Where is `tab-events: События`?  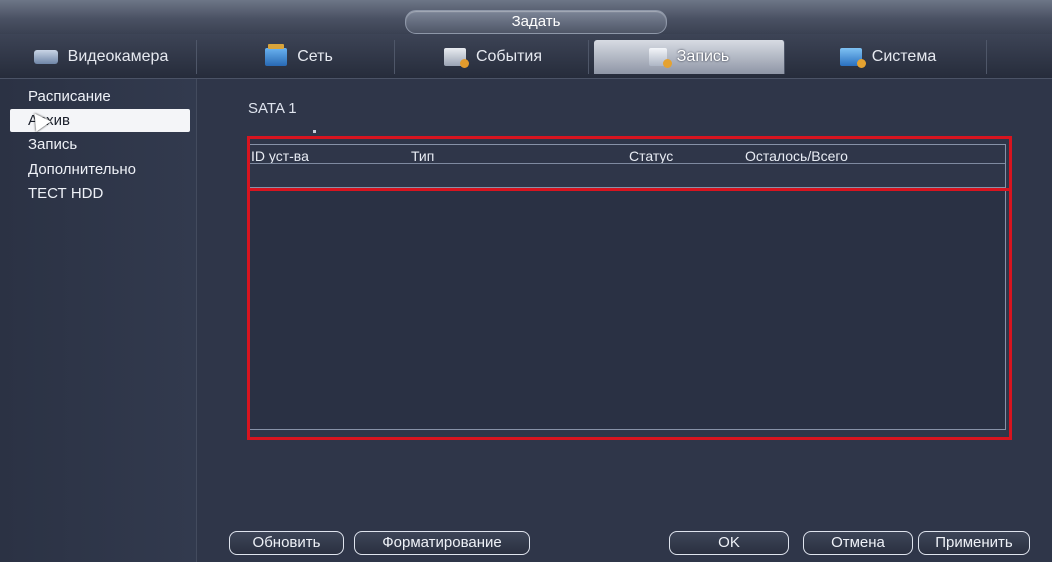
tab-events: События is located at coordinates (493, 57).